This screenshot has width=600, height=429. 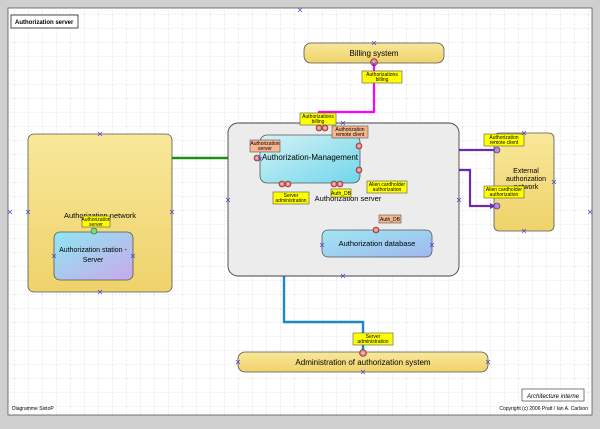 What do you see at coordinates (93, 250) in the screenshot?
I see `authorization-station-label-line1: Authorization station -` at bounding box center [93, 250].